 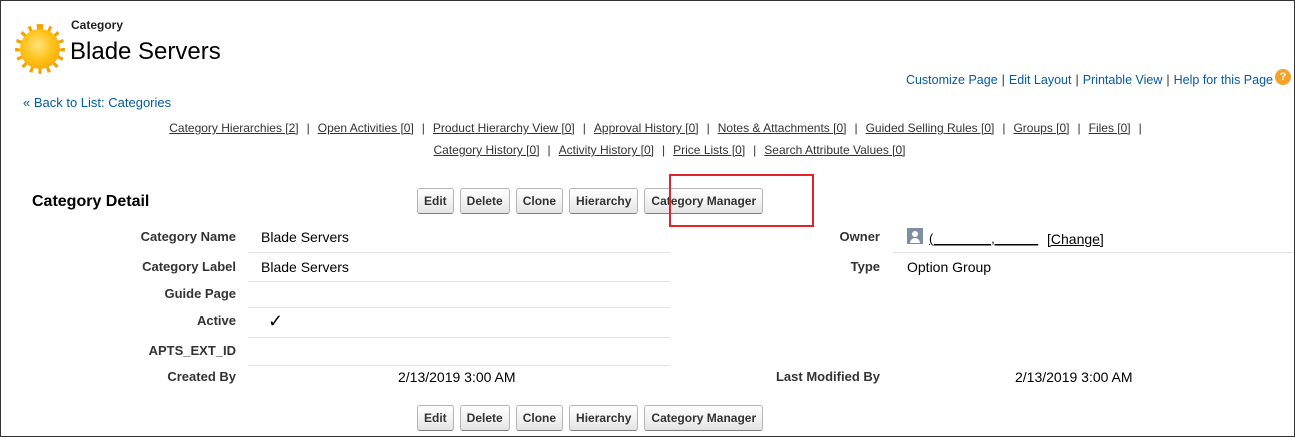 What do you see at coordinates (435, 418) in the screenshot?
I see `edit-button-bottom: Edit` at bounding box center [435, 418].